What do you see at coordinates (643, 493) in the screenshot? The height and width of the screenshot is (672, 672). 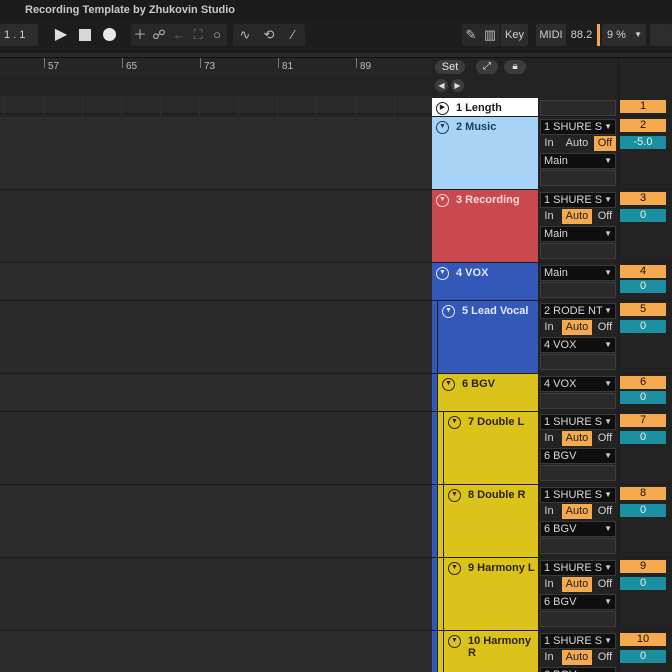 I see `track-activator: 8` at bounding box center [643, 493].